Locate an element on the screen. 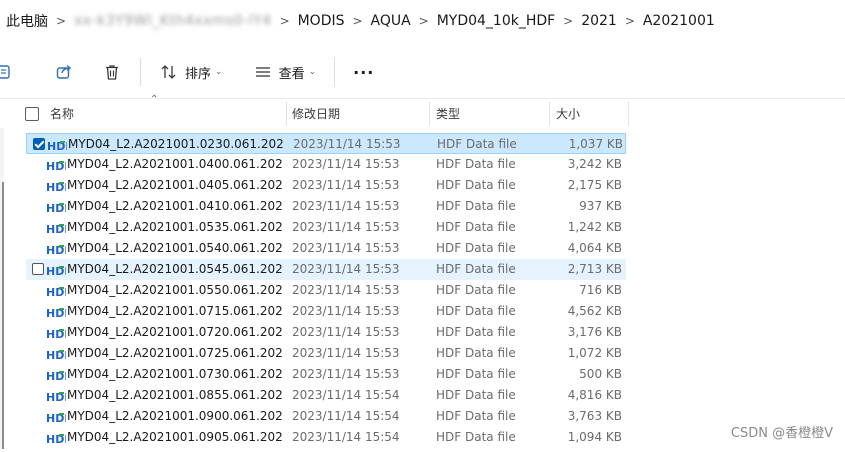  breadcrumb-item-this-pc: 此电脑 is located at coordinates (26, 21).